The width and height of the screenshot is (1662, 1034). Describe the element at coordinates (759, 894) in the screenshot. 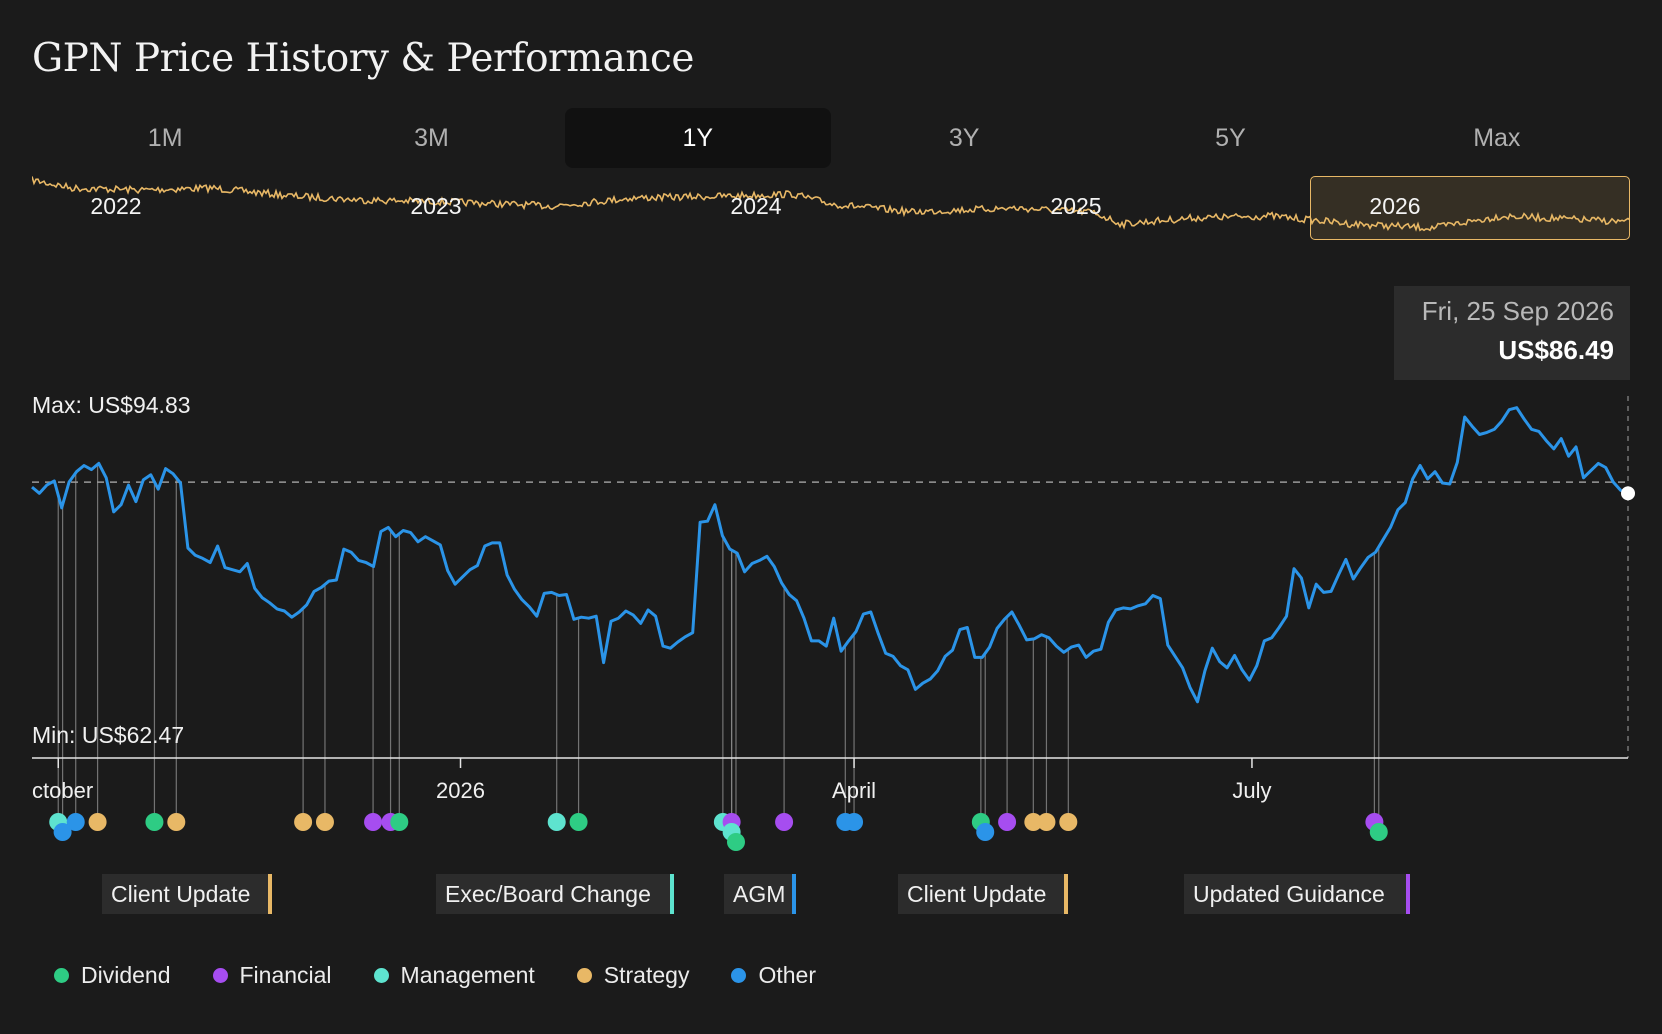

I see `event-label-text: AGM` at that location.